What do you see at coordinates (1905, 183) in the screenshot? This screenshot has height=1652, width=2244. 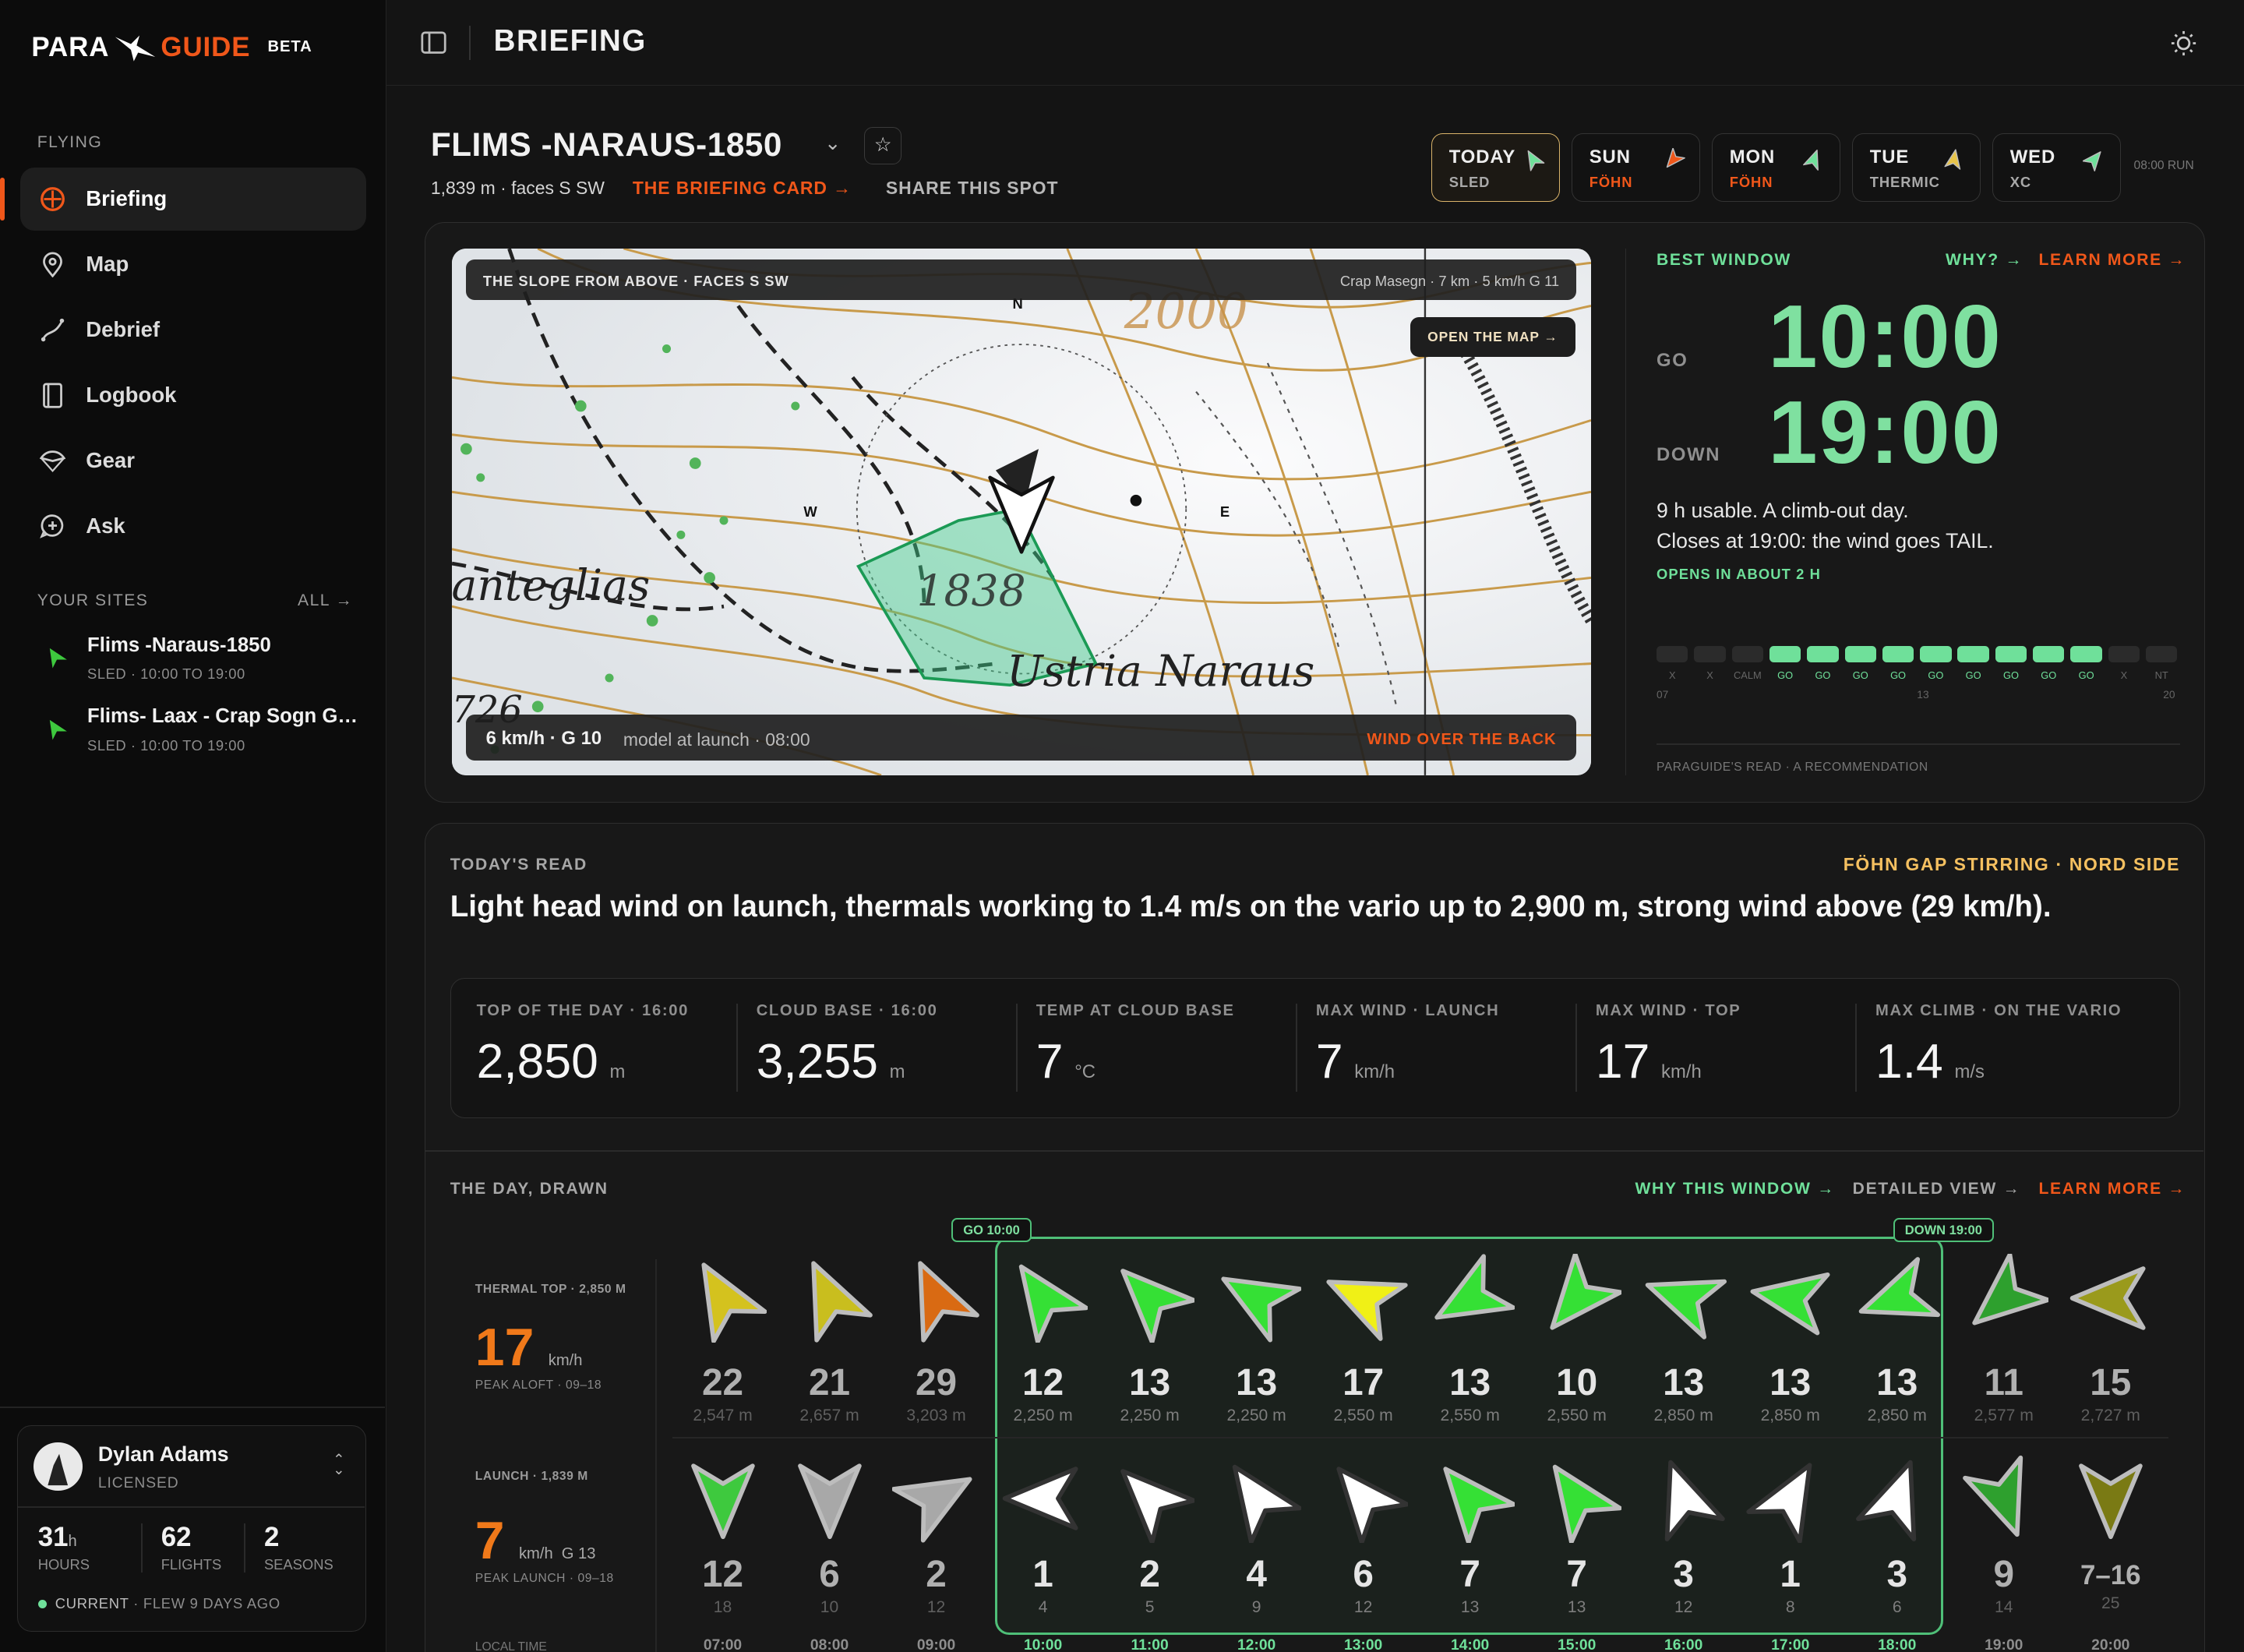 I see `day-summary: THERMIC` at bounding box center [1905, 183].